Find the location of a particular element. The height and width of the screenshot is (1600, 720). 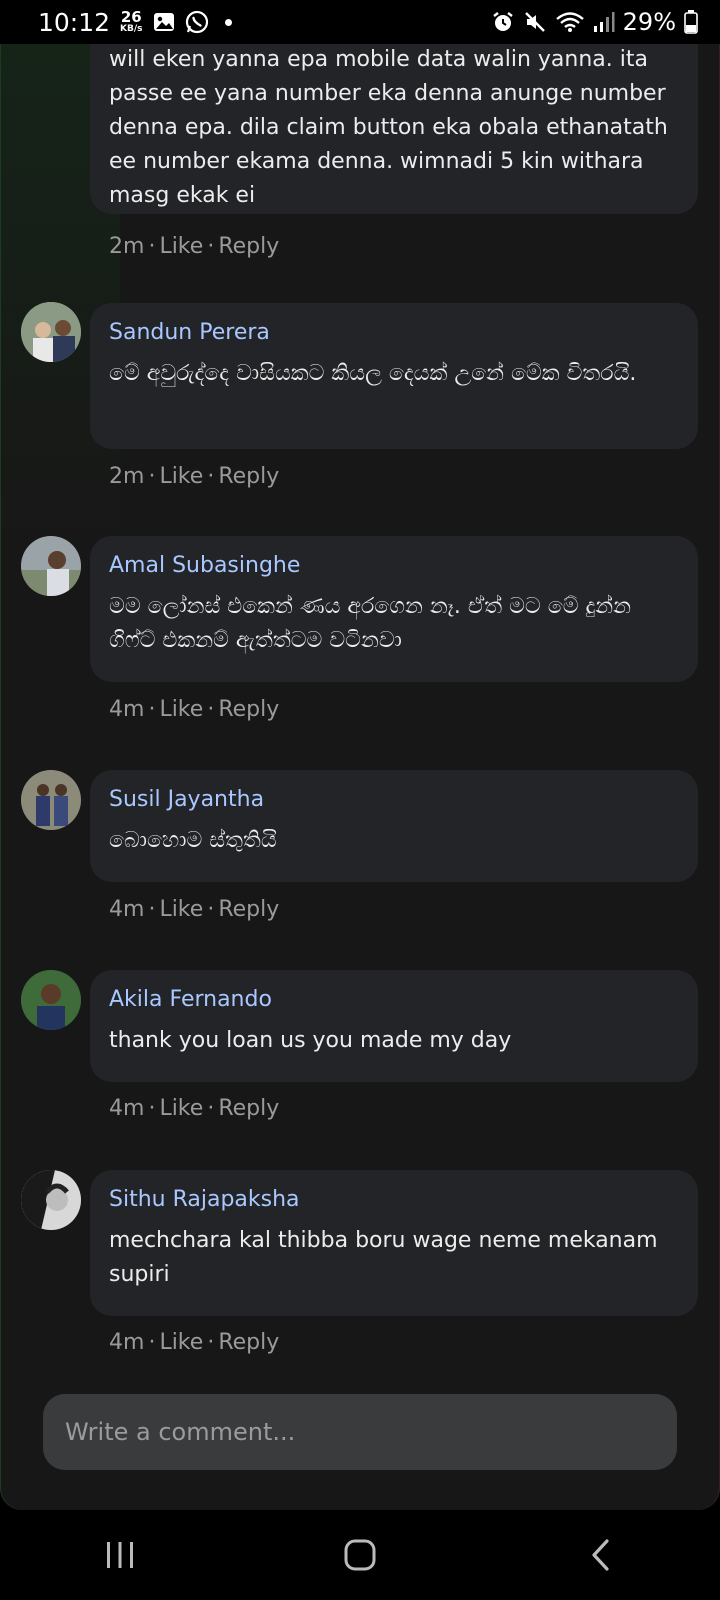

status-time: 10:12 is located at coordinates (74, 22).